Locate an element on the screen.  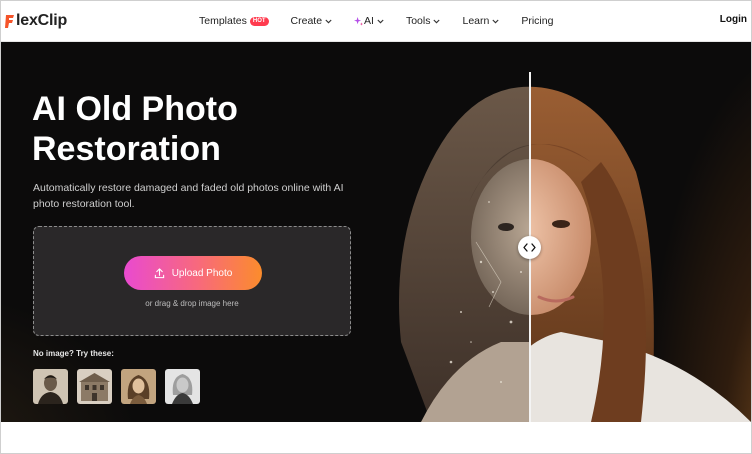
nav-templates-label: Templates is located at coordinates (223, 21).